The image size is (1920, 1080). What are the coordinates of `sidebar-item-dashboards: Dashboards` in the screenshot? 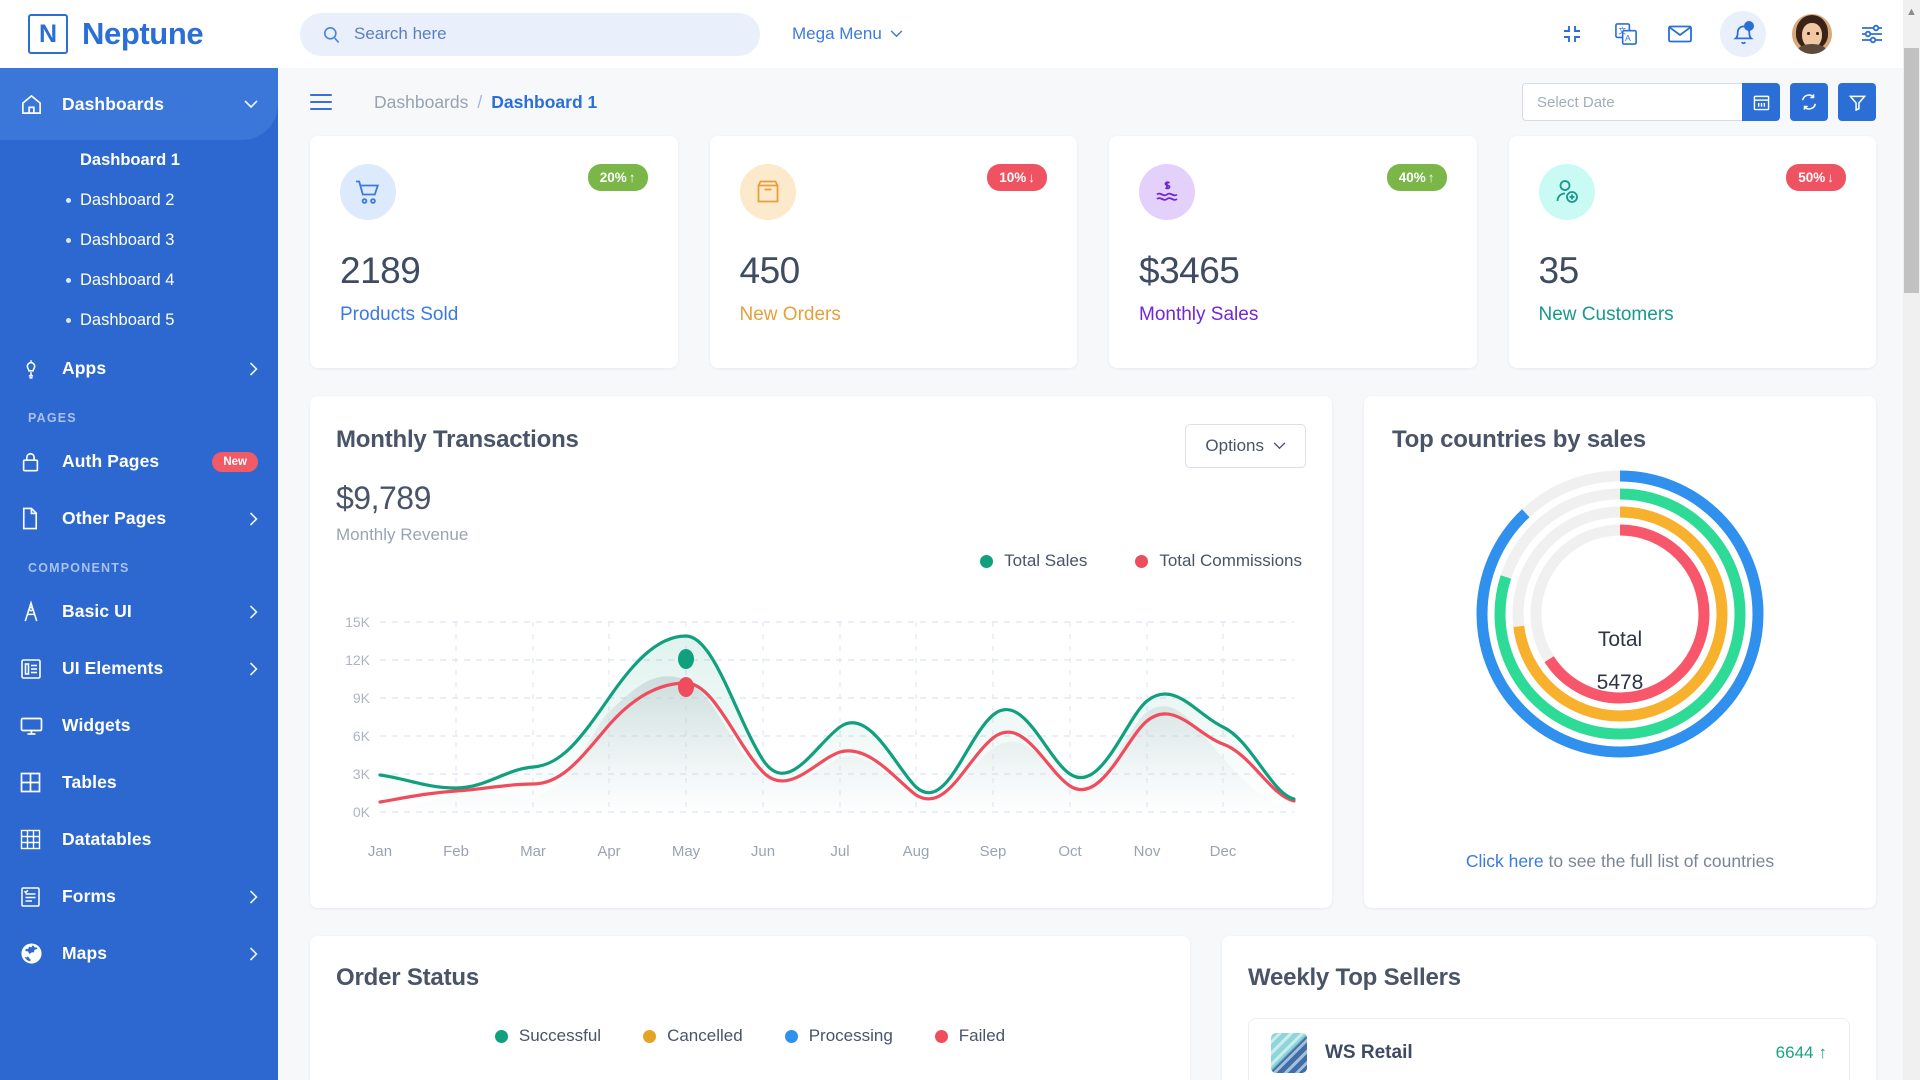 It's located at (139, 104).